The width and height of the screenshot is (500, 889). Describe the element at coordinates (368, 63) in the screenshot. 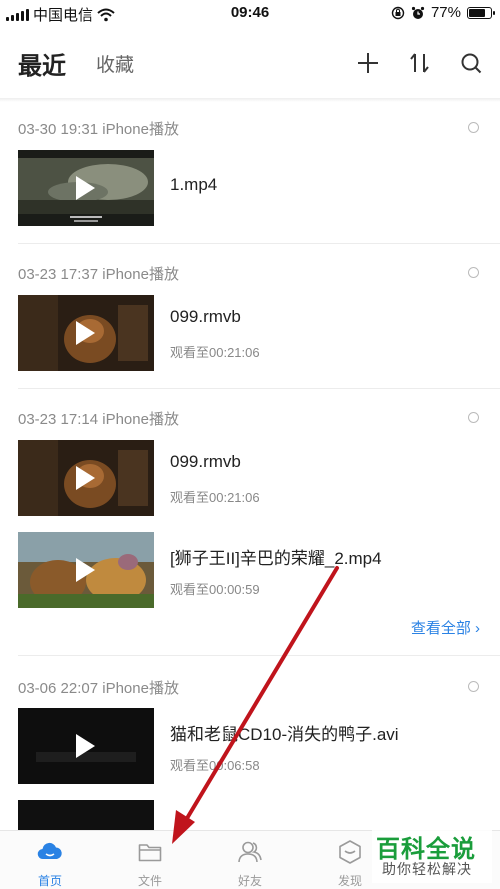

I see `plus-icon` at that location.